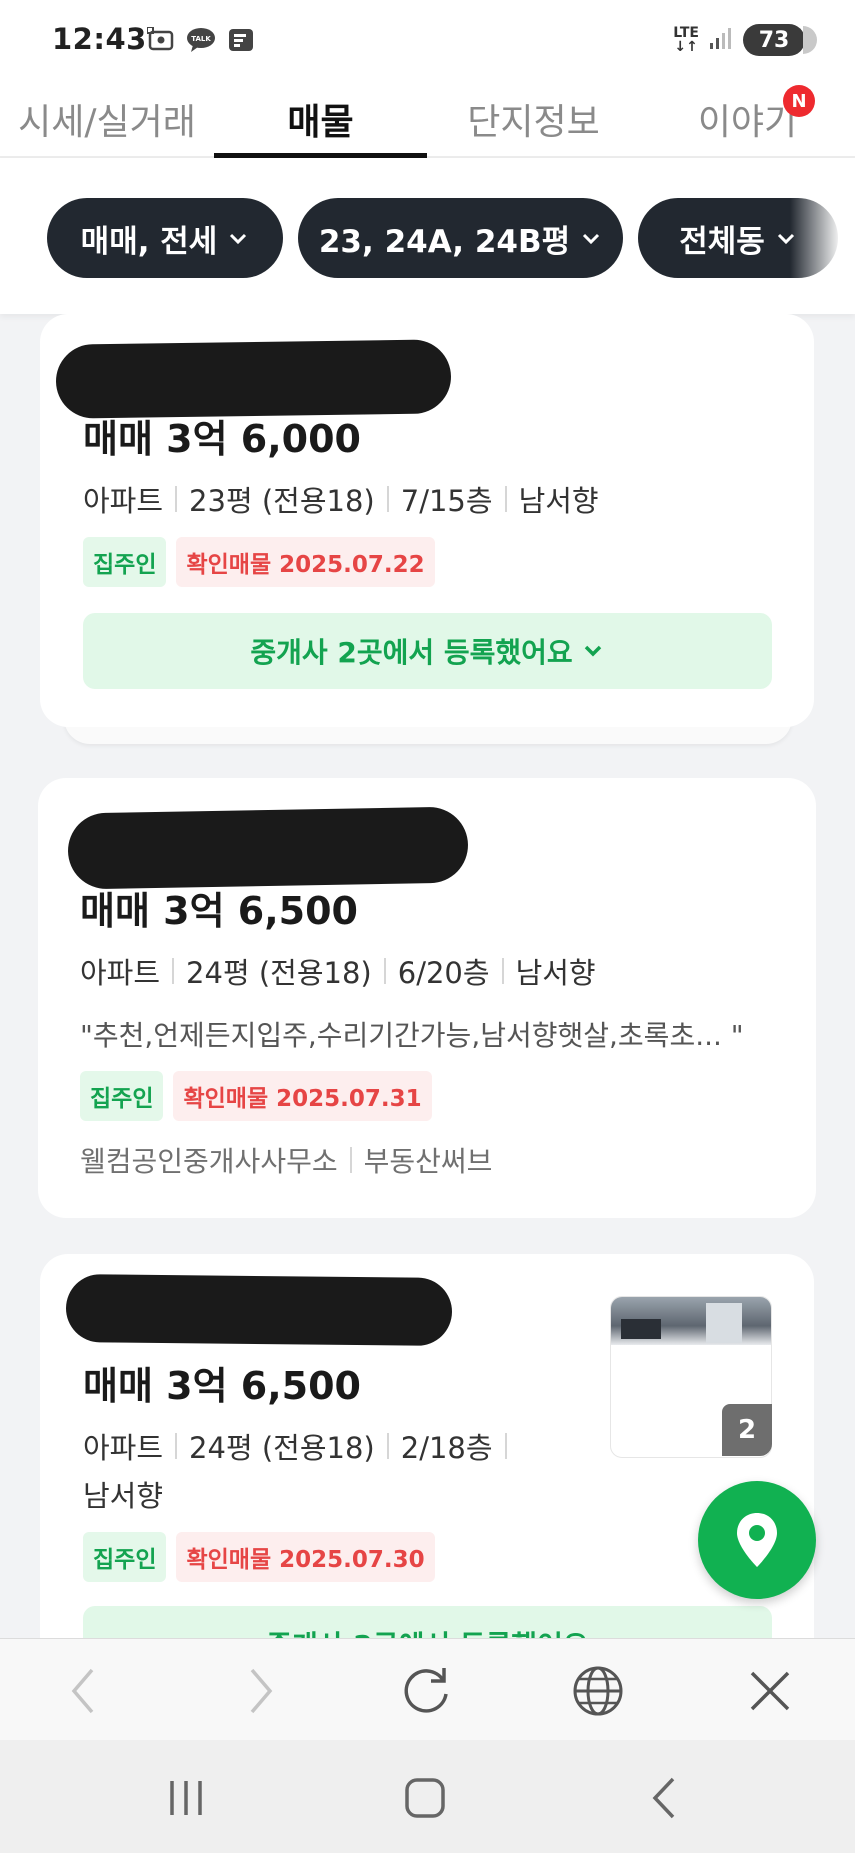 The image size is (855, 1853). Describe the element at coordinates (305, 1557) in the screenshot. I see `confirmed-tag: 확인매물 2025.07.30` at that location.